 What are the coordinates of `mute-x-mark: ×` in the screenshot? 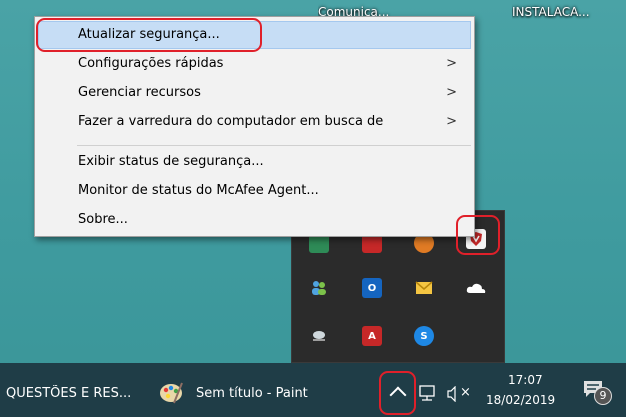 It's located at (465, 392).